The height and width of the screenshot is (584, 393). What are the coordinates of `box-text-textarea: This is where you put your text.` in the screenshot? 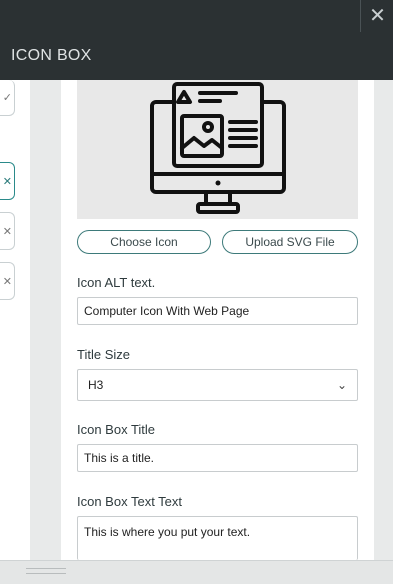 It's located at (217, 538).